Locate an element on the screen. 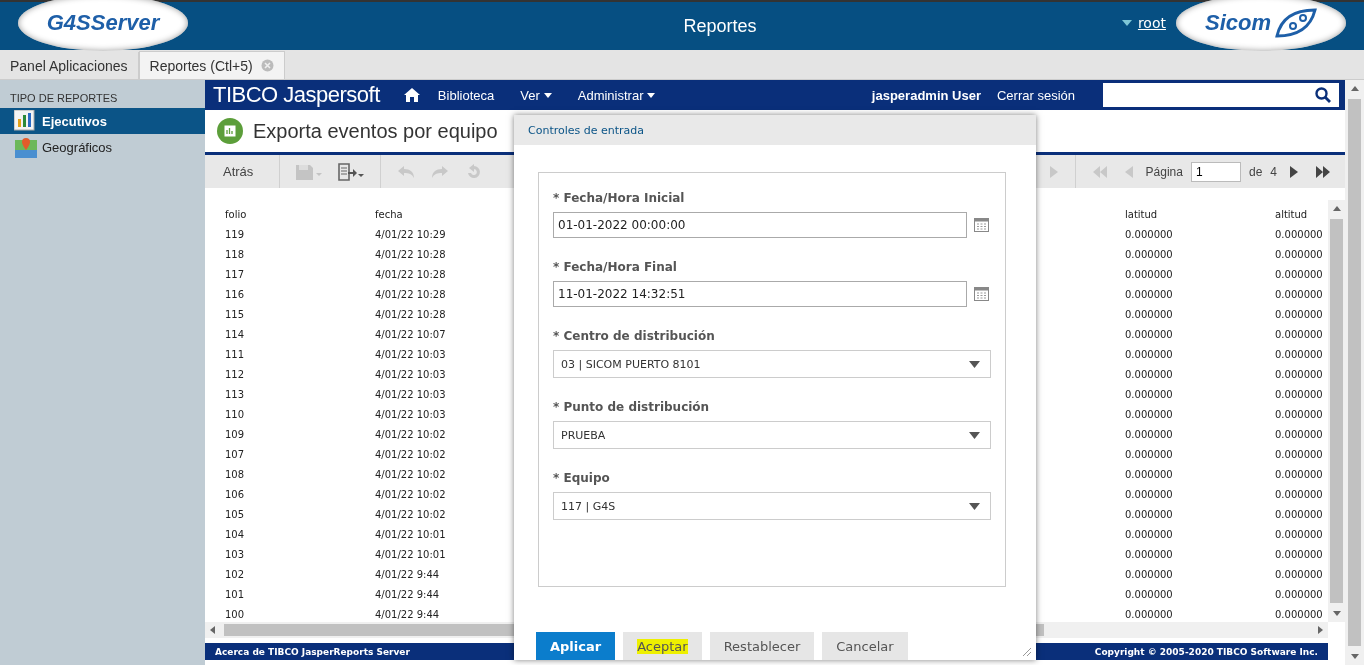 This screenshot has height=665, width=1364. undo-icon is located at coordinates (406, 171).